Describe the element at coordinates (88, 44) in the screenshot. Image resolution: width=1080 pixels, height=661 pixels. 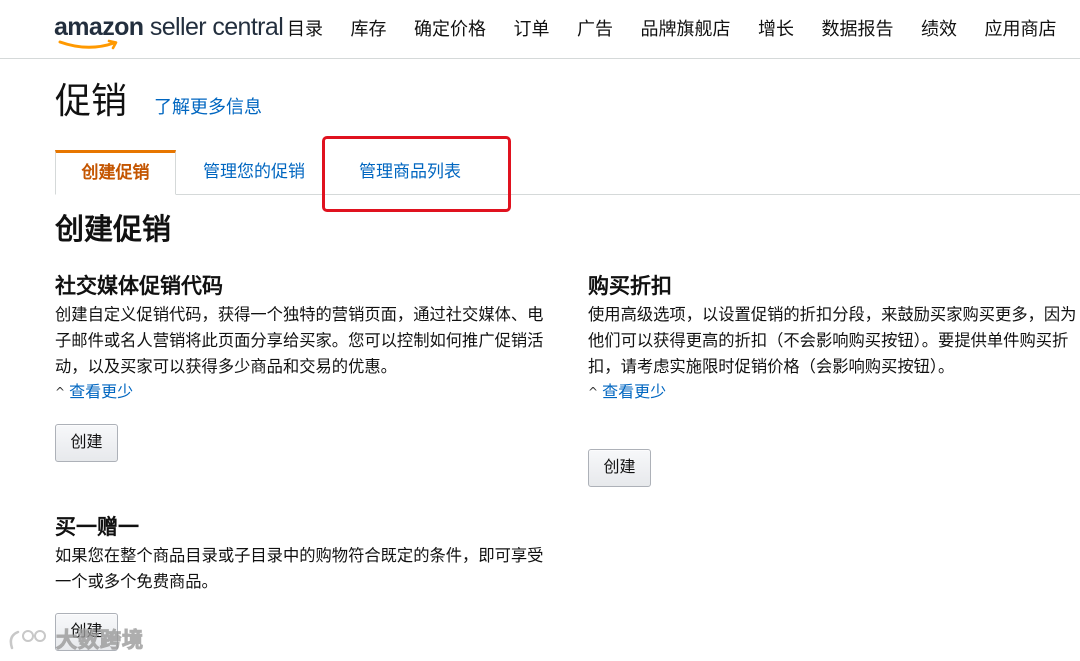
I see `amazon-smile-icon` at that location.